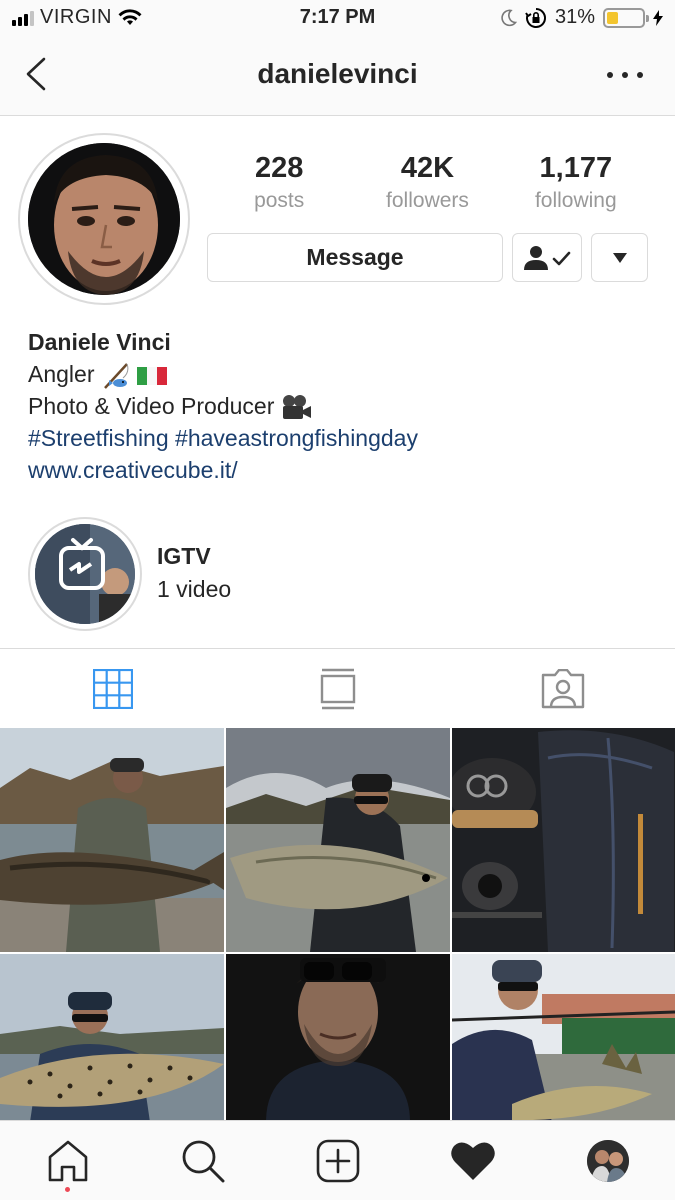 Image resolution: width=675 pixels, height=1200 pixels. I want to click on heart-icon, so click(472, 1160).